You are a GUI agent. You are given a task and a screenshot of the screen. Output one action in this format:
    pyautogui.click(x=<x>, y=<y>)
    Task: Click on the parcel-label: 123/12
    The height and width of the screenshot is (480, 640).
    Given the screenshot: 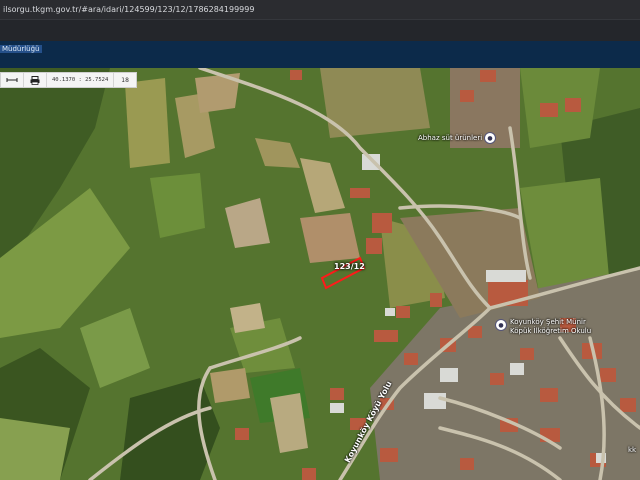 What is the action you would take?
    pyautogui.click(x=349, y=266)
    